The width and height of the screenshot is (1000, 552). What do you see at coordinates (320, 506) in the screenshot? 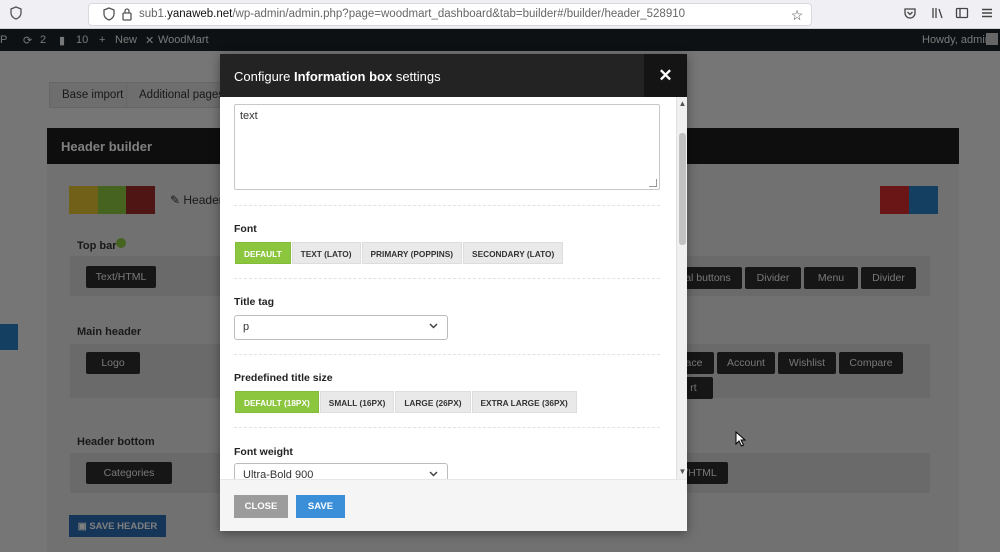
I see `save-button: SAVE` at bounding box center [320, 506].